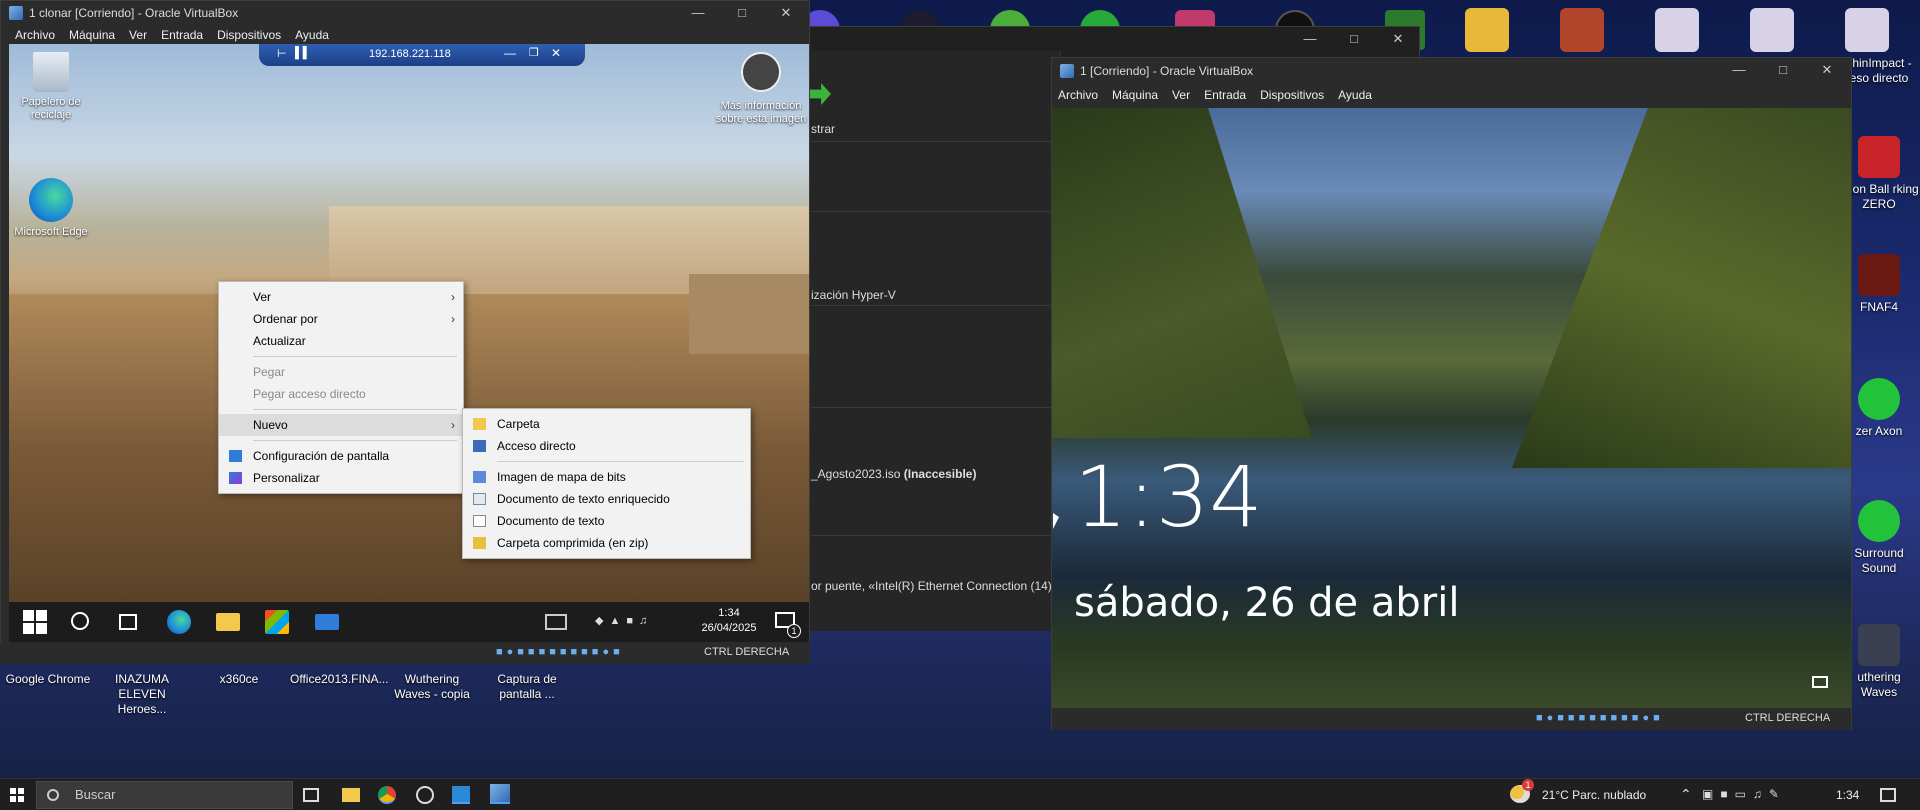 The width and height of the screenshot is (1920, 810). What do you see at coordinates (479, 521) in the screenshot?
I see `text-document-icon` at bounding box center [479, 521].